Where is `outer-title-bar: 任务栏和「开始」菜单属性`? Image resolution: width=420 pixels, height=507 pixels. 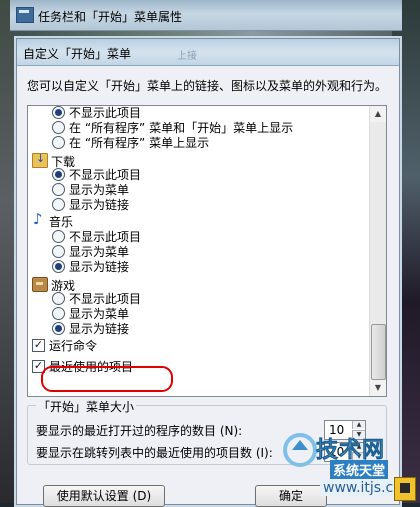 outer-title-bar: 任务栏和「开始」菜单属性 is located at coordinates (206, 15).